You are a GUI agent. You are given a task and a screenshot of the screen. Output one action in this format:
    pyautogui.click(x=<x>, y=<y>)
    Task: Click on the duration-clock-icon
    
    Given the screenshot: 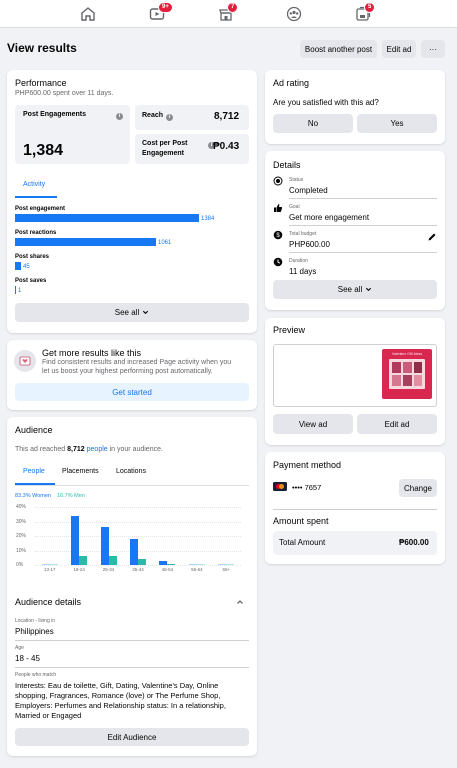 What is the action you would take?
    pyautogui.click(x=278, y=262)
    